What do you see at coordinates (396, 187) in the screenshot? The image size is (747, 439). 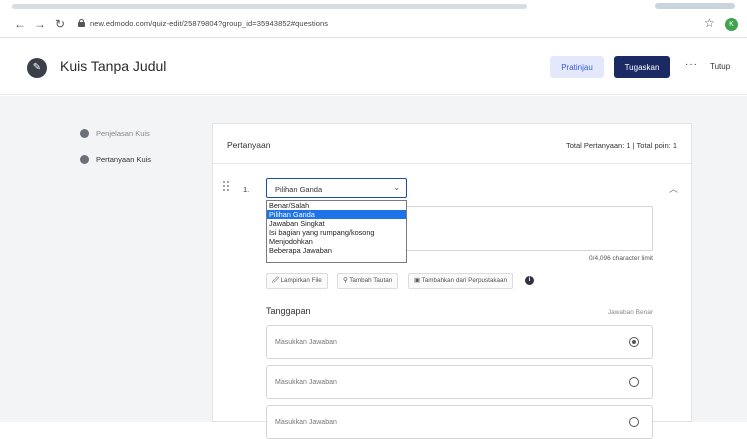 I see `chevron-down-icon: ⌄` at bounding box center [396, 187].